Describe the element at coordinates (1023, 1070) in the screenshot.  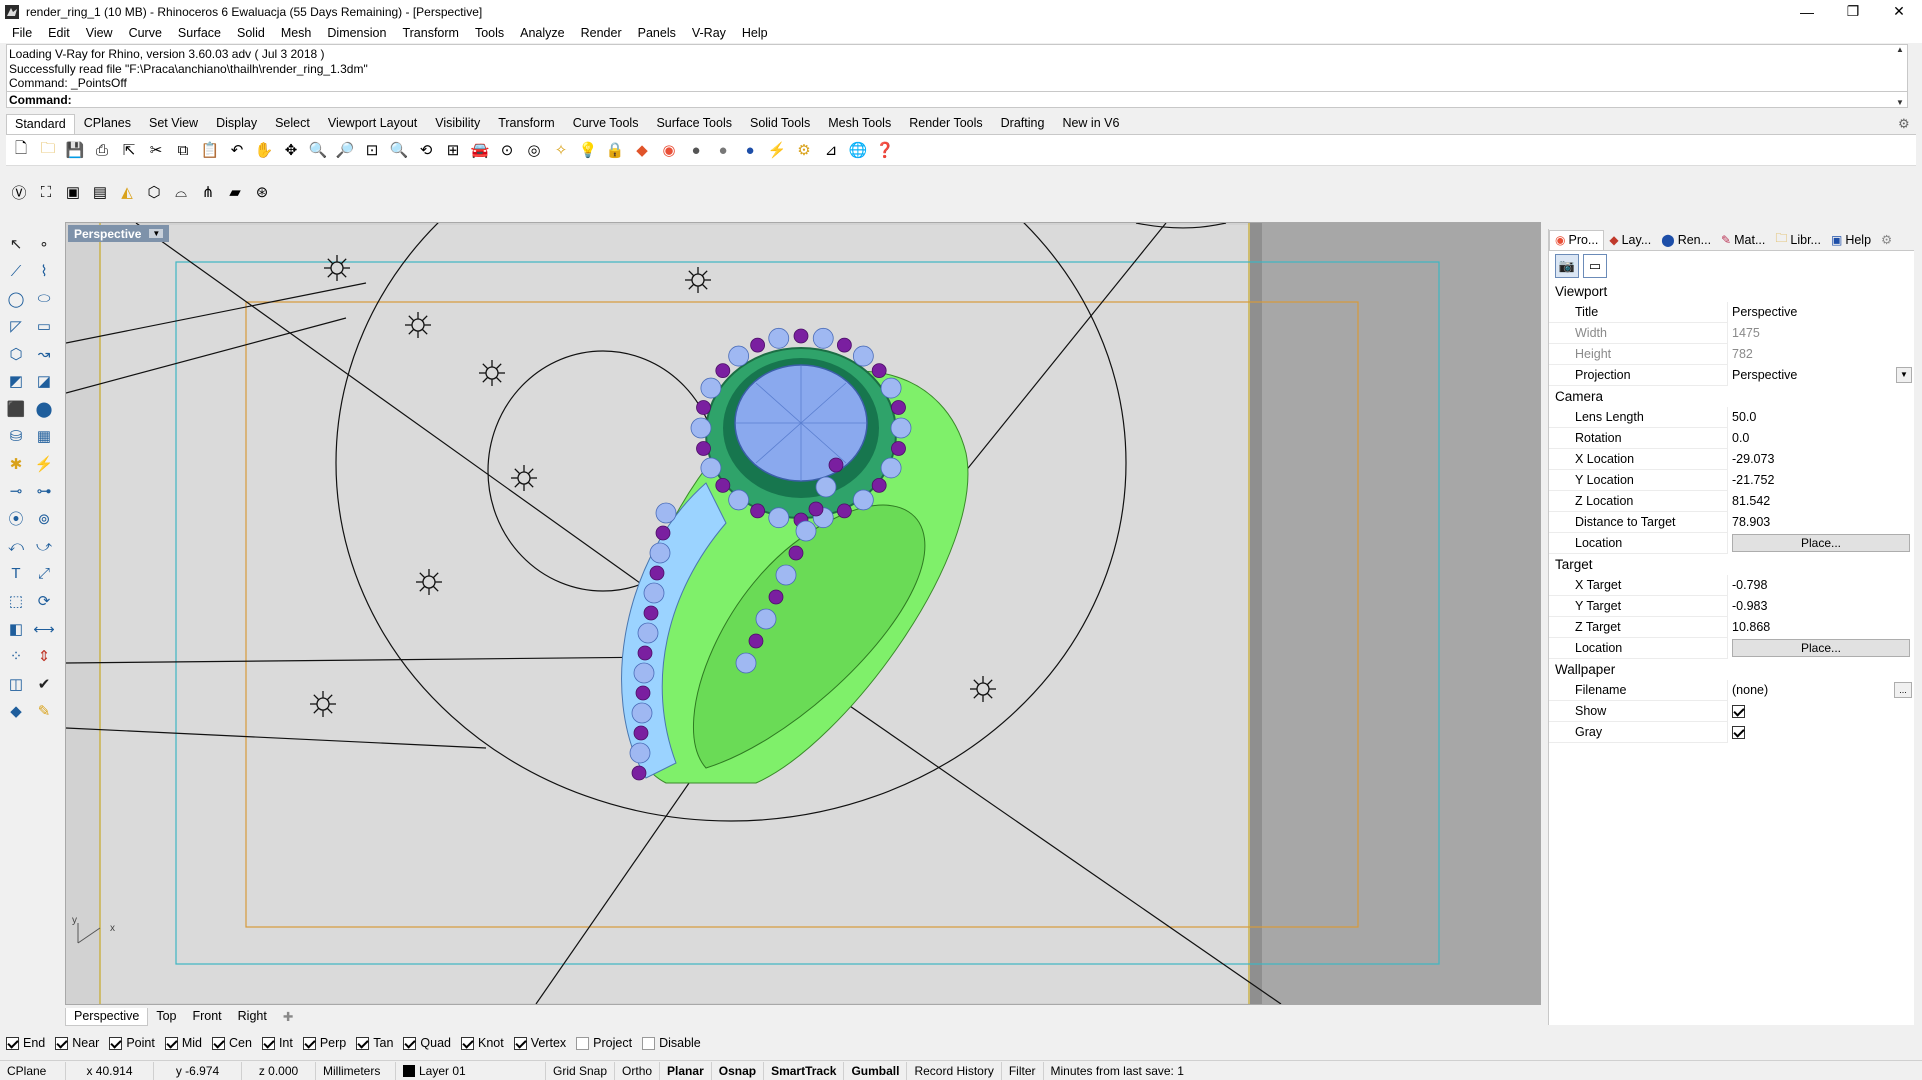
I see `filter-toggle: Filter` at that location.